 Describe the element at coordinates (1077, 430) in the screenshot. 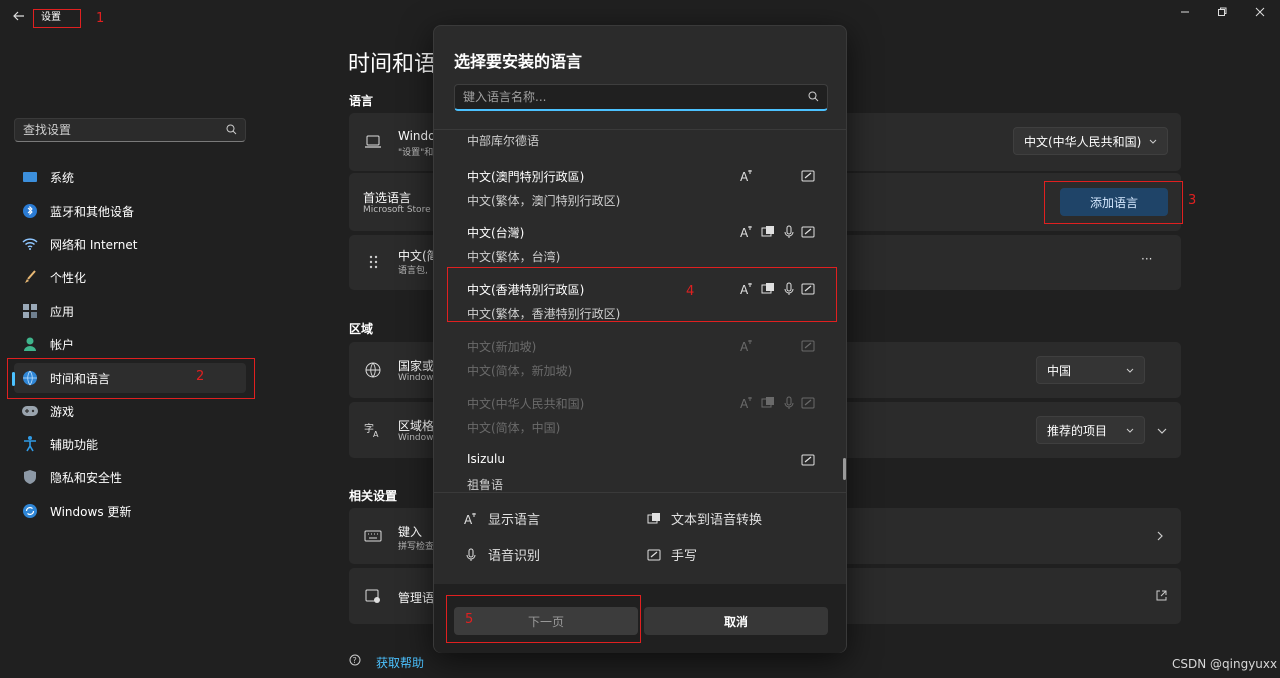

I see `regional-format-value: 推荐的项目` at that location.